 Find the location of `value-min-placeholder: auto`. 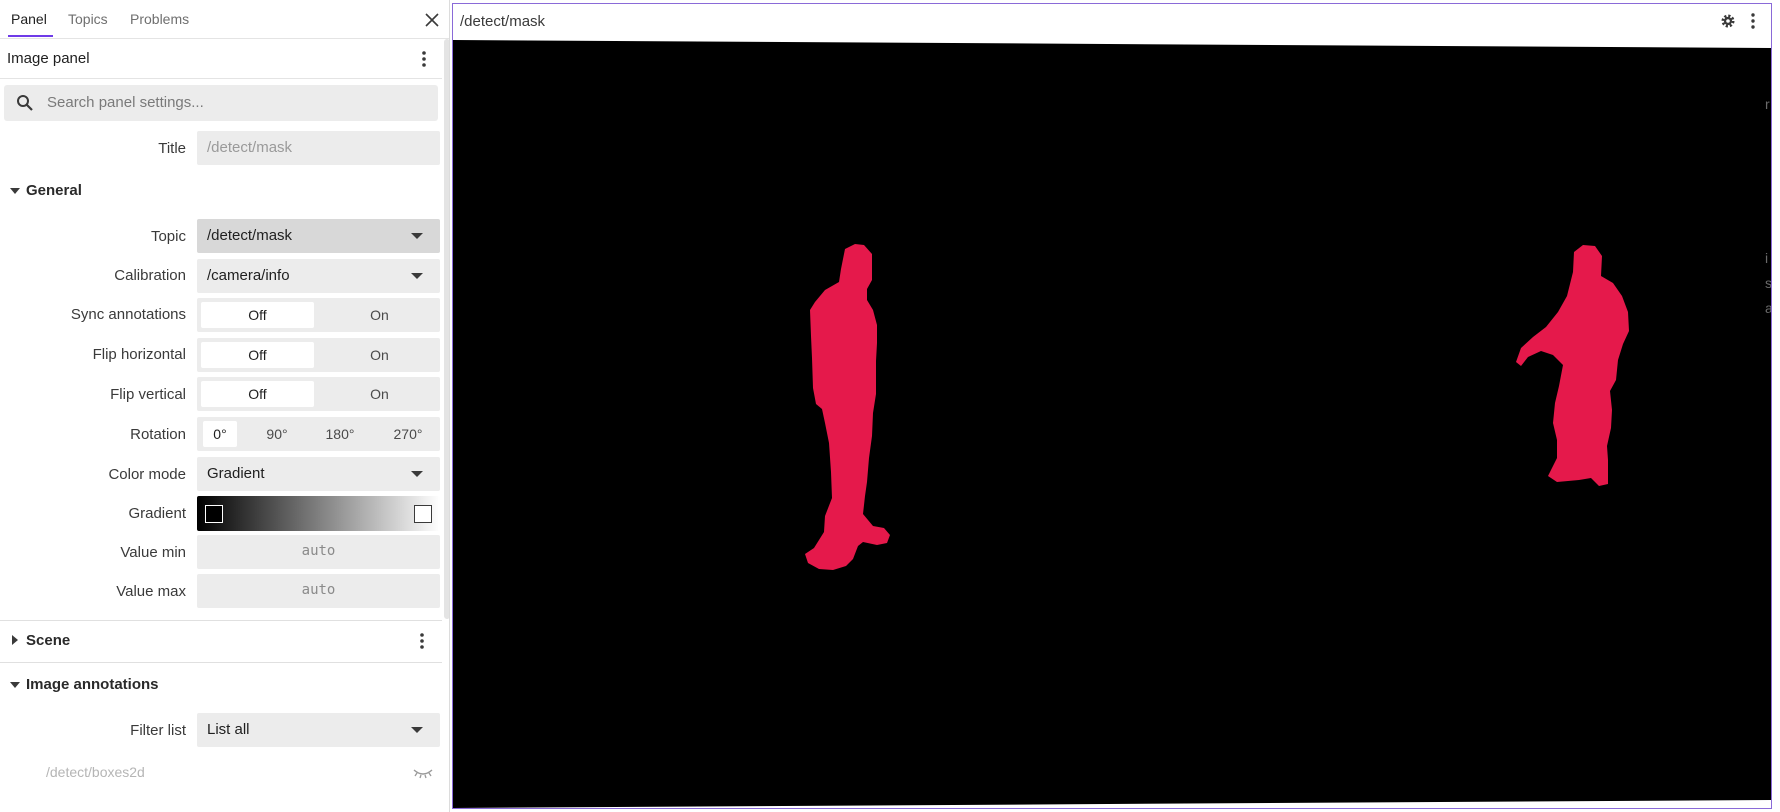

value-min-placeholder: auto is located at coordinates (318, 551).